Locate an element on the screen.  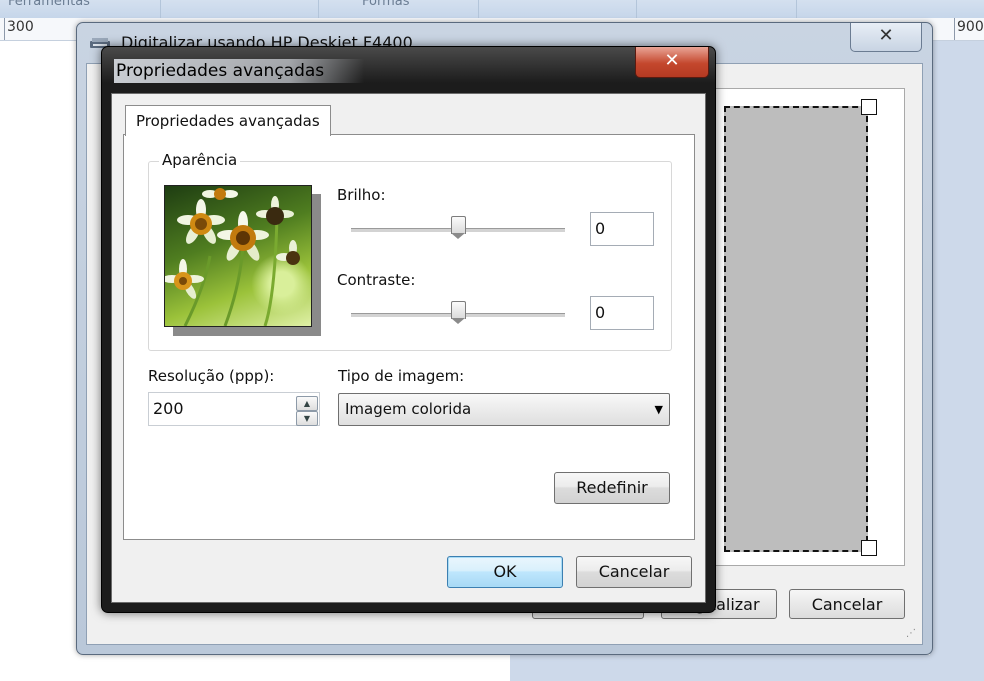
ribbon-label-shapes: Formas is located at coordinates (386, 4).